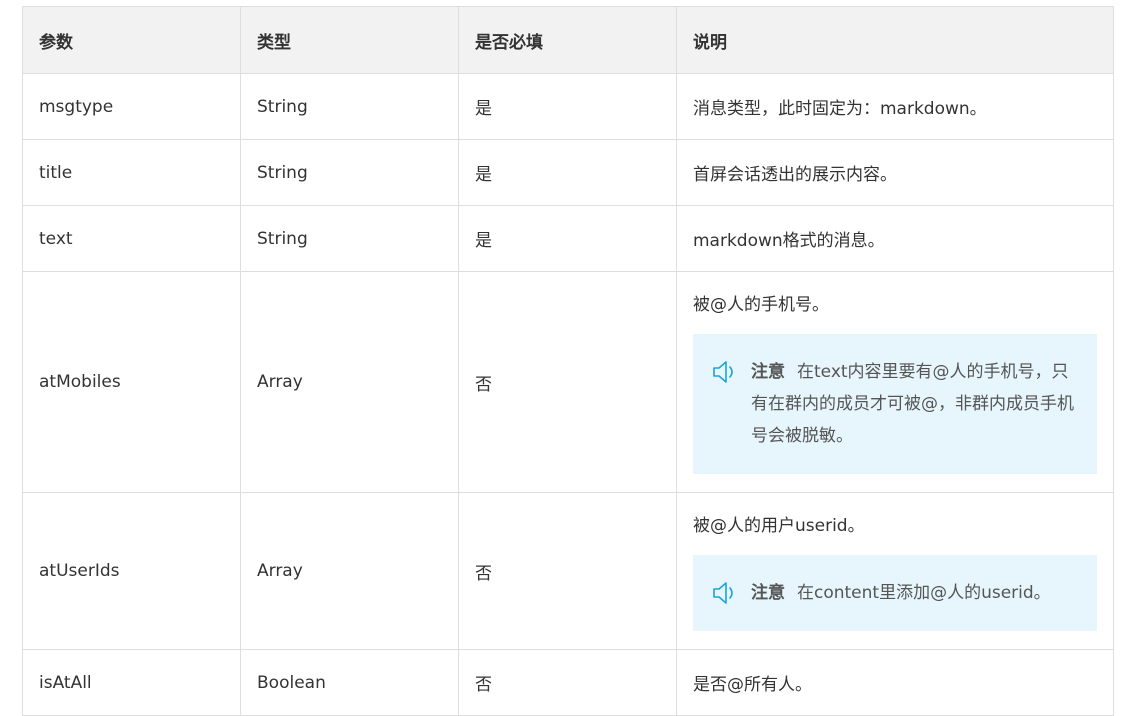  Describe the element at coordinates (131, 106) in the screenshot. I see `cell-param: msgtype` at that location.